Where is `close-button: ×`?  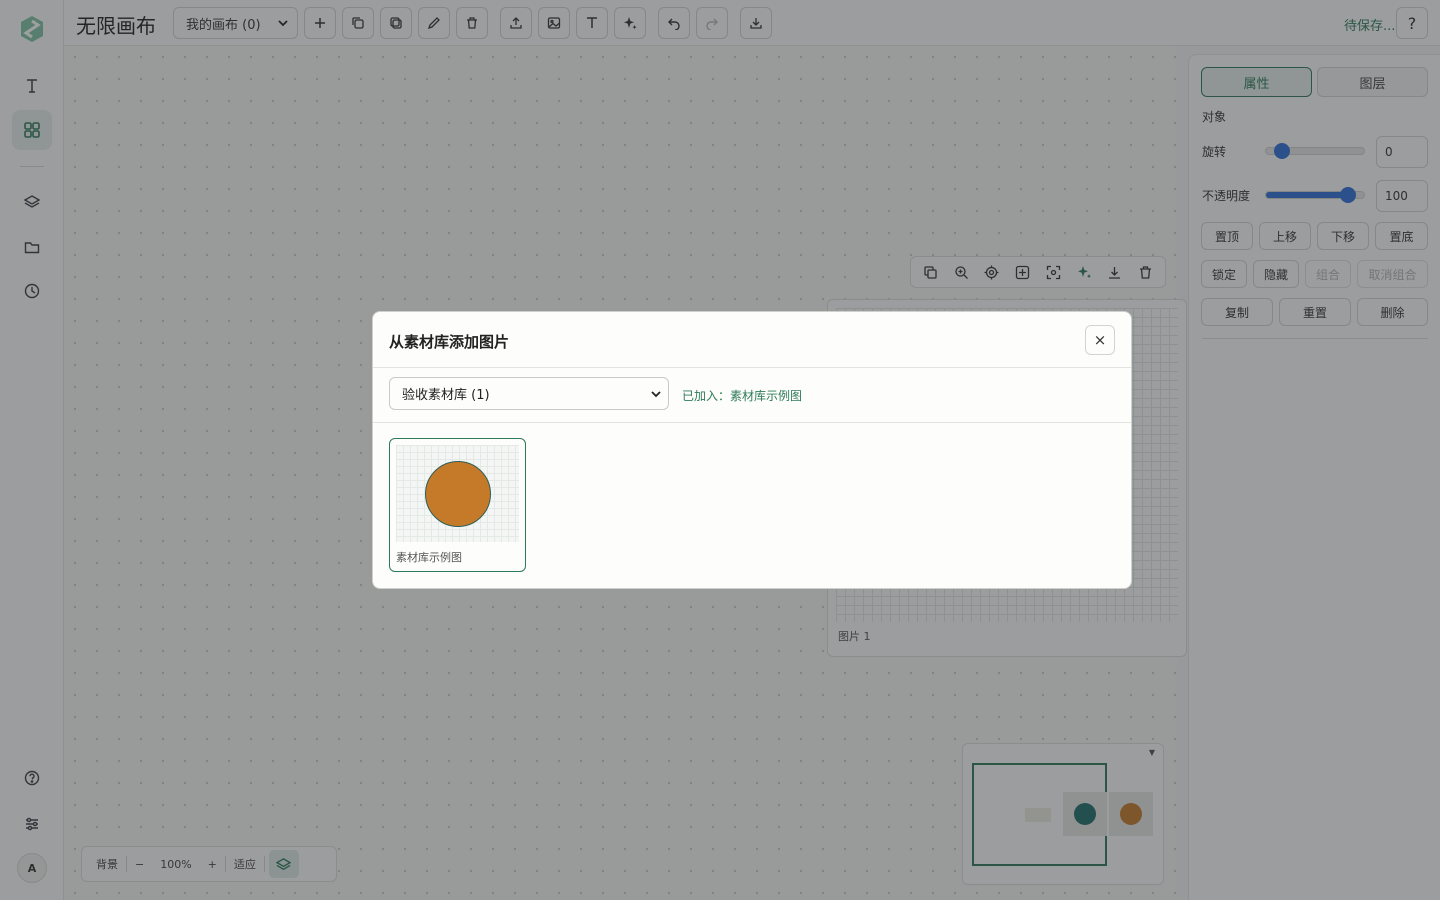 close-button: × is located at coordinates (1100, 340).